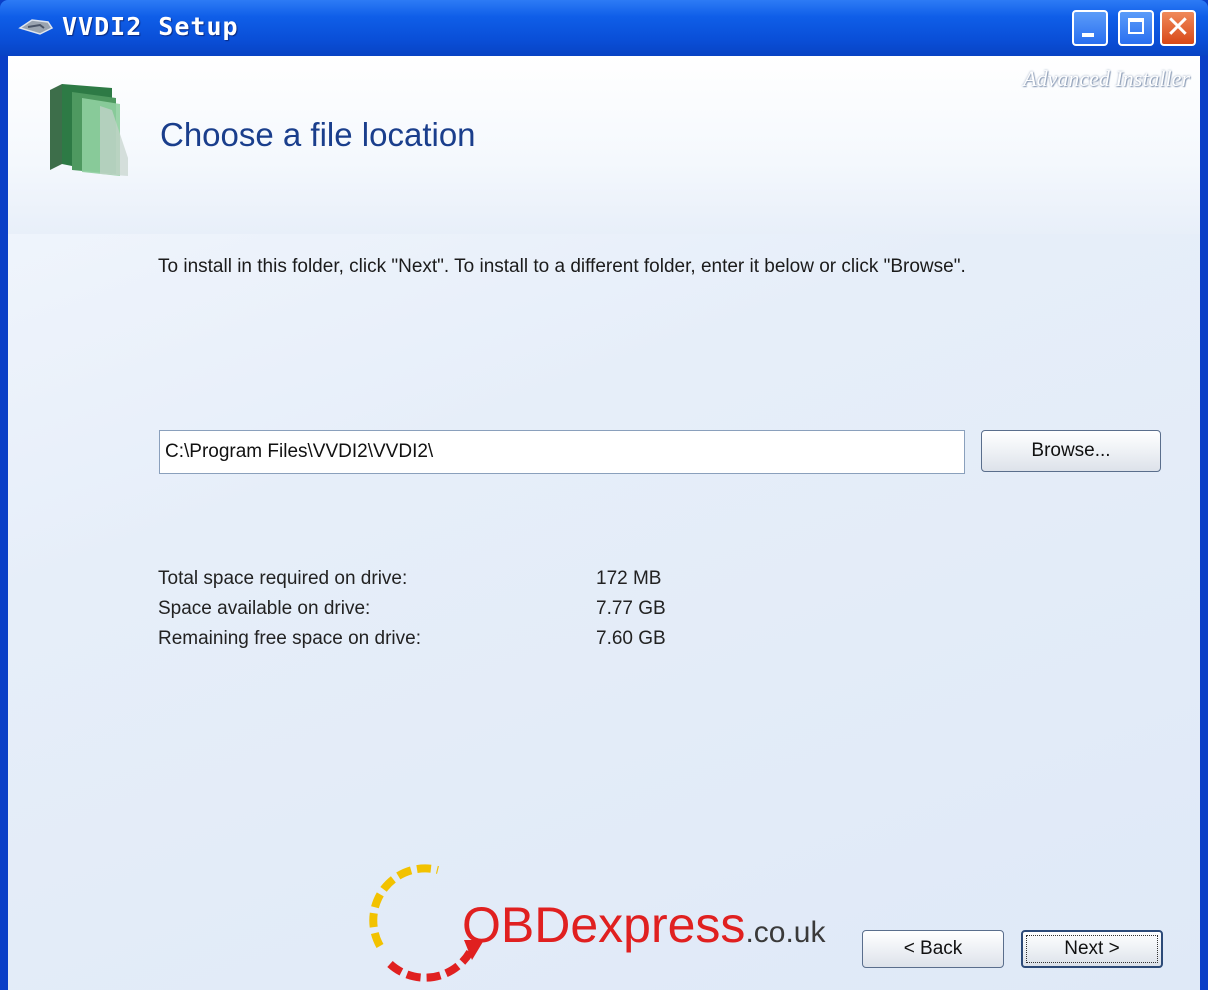  I want to click on maximize-button, so click(1136, 28).